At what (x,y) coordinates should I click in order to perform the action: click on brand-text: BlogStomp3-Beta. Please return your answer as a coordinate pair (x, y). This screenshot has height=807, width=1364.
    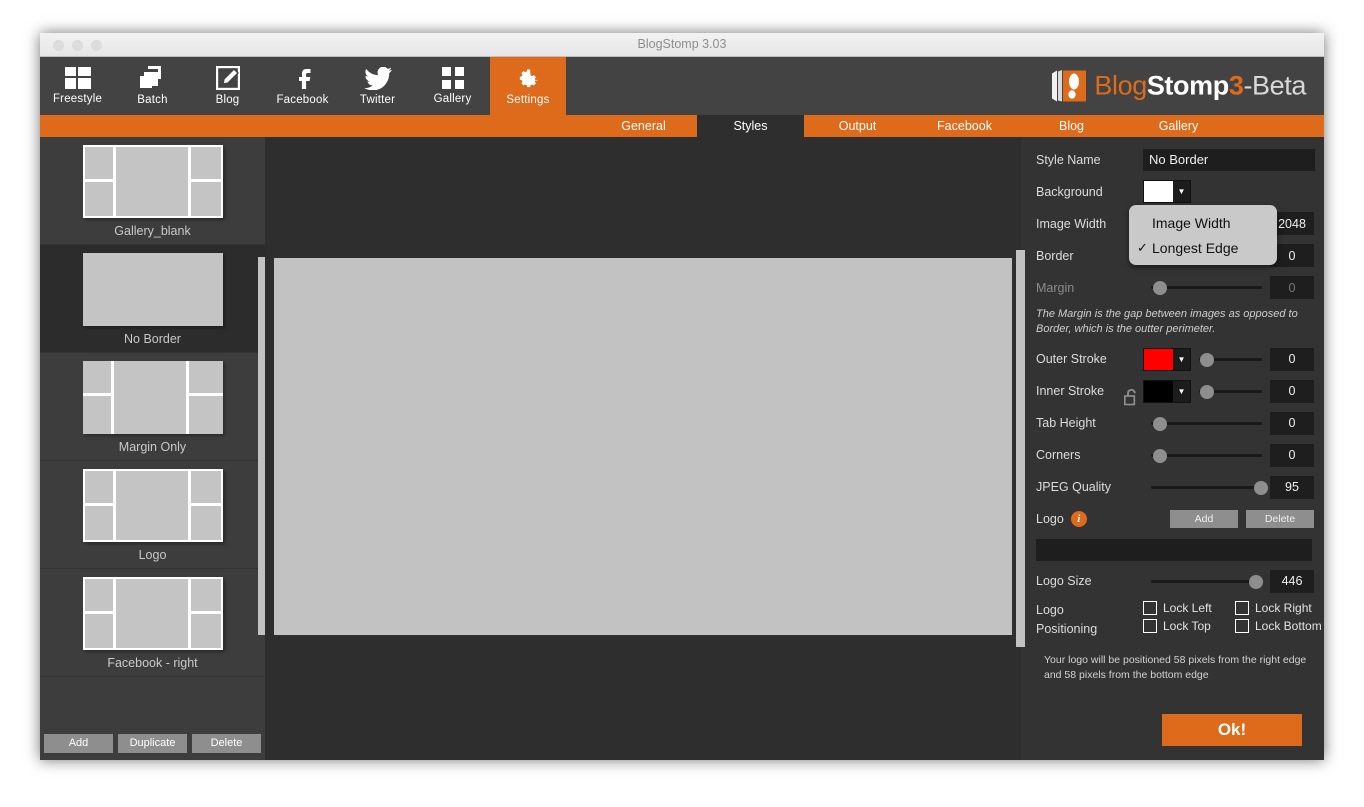
    Looking at the image, I should click on (1200, 86).